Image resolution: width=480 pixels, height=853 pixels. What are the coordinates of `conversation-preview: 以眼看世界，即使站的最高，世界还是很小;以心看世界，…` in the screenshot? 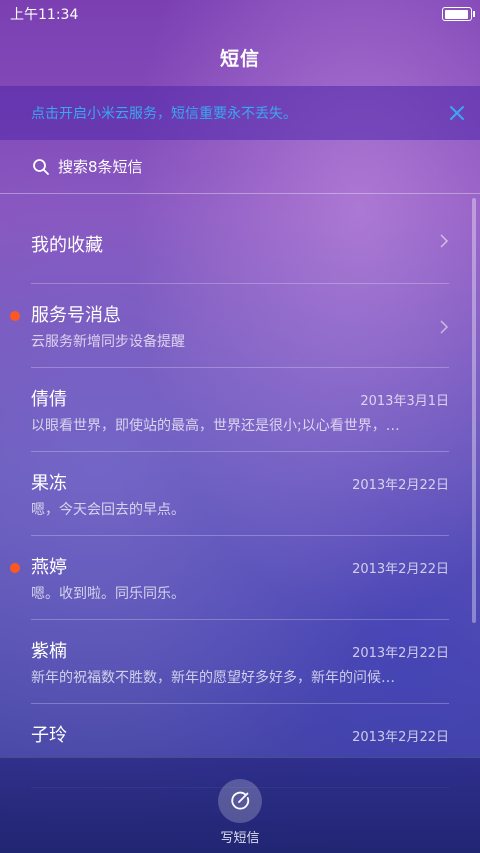 It's located at (215, 426).